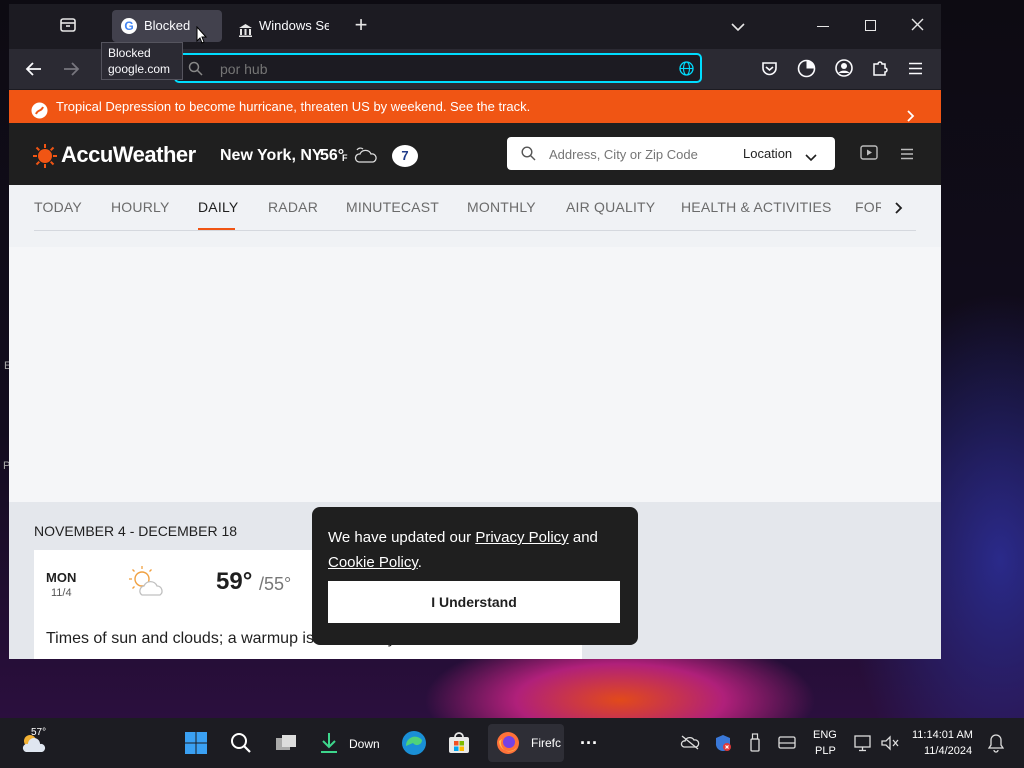 The height and width of the screenshot is (768, 1024). I want to click on partly-sunny-icon, so click(146, 585).